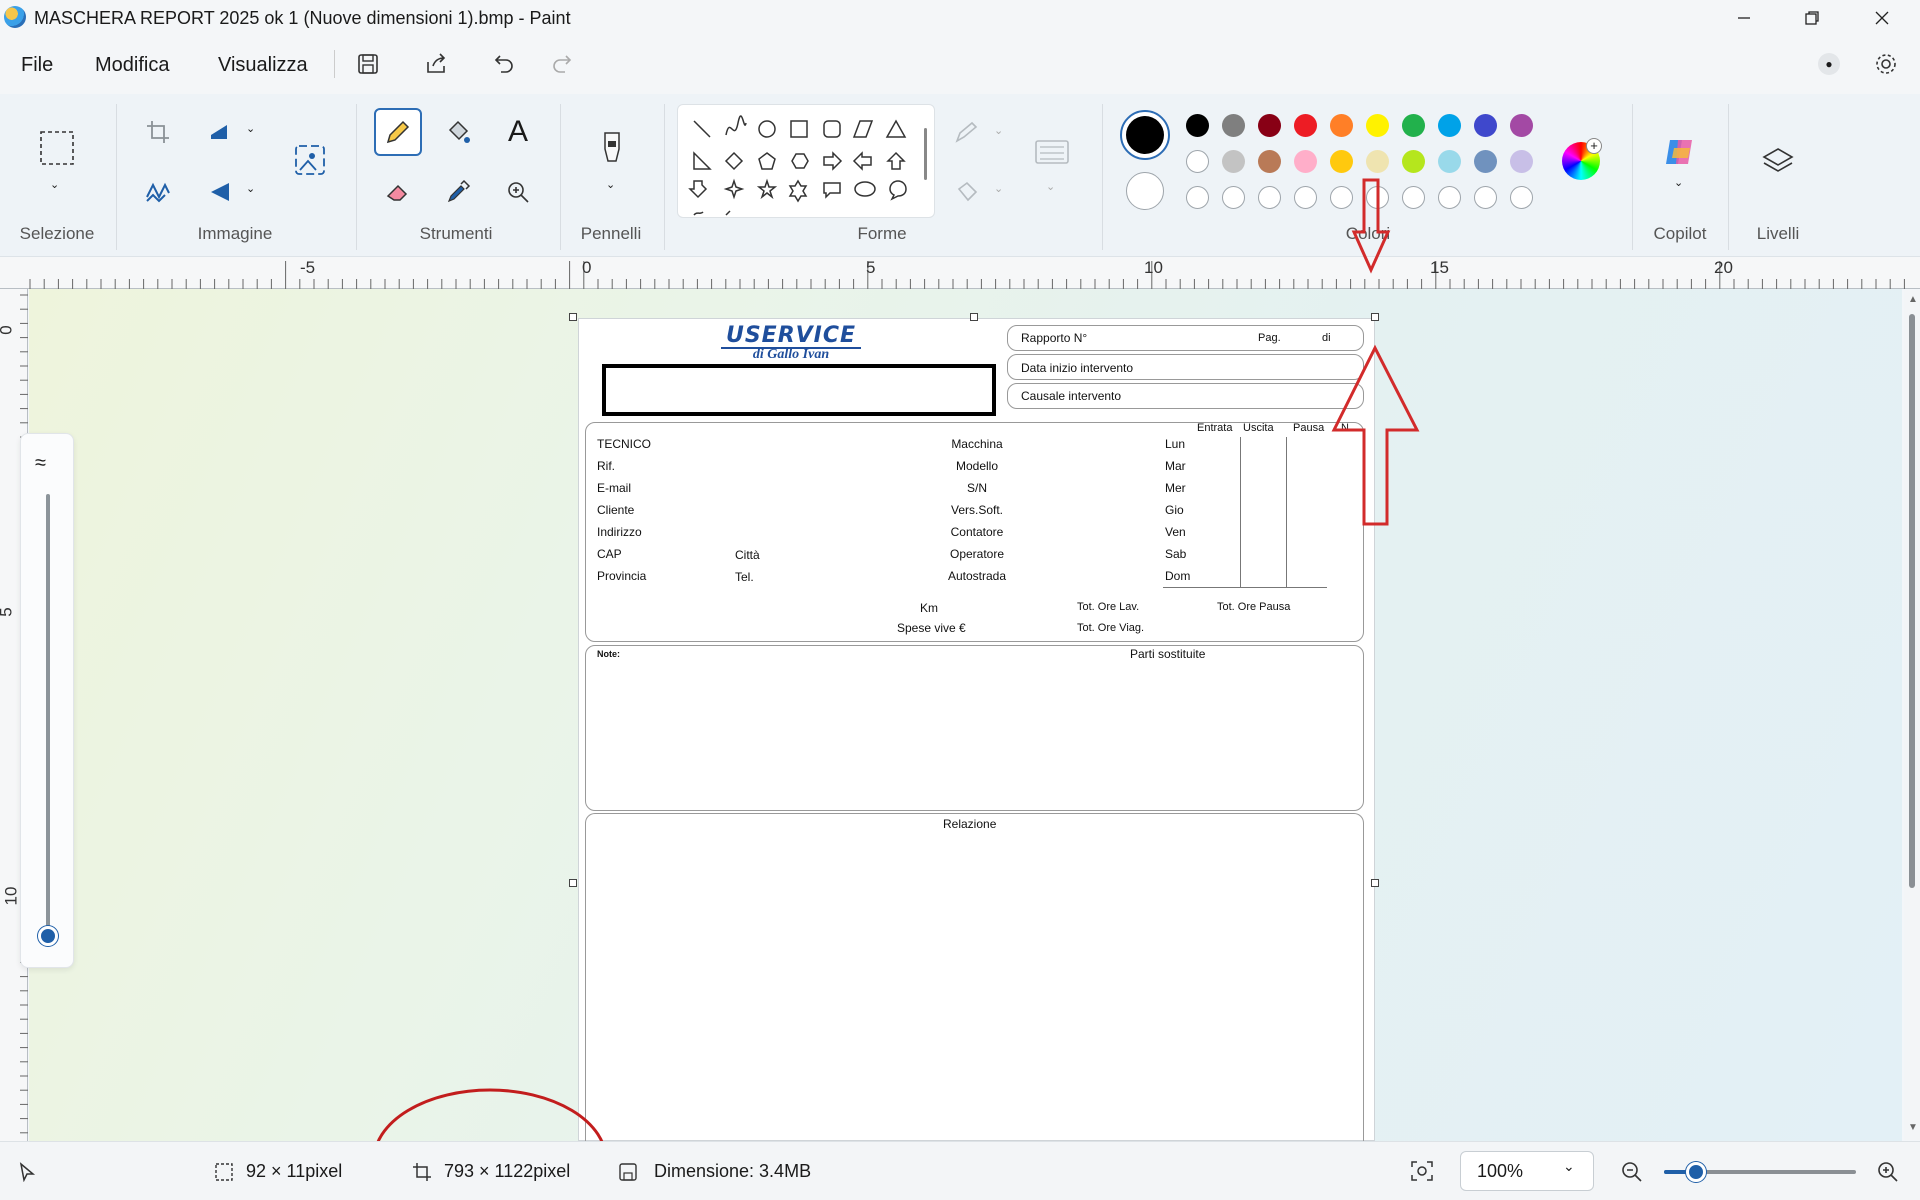  Describe the element at coordinates (974, 317) in the screenshot. I see `resize-handle-top` at that location.